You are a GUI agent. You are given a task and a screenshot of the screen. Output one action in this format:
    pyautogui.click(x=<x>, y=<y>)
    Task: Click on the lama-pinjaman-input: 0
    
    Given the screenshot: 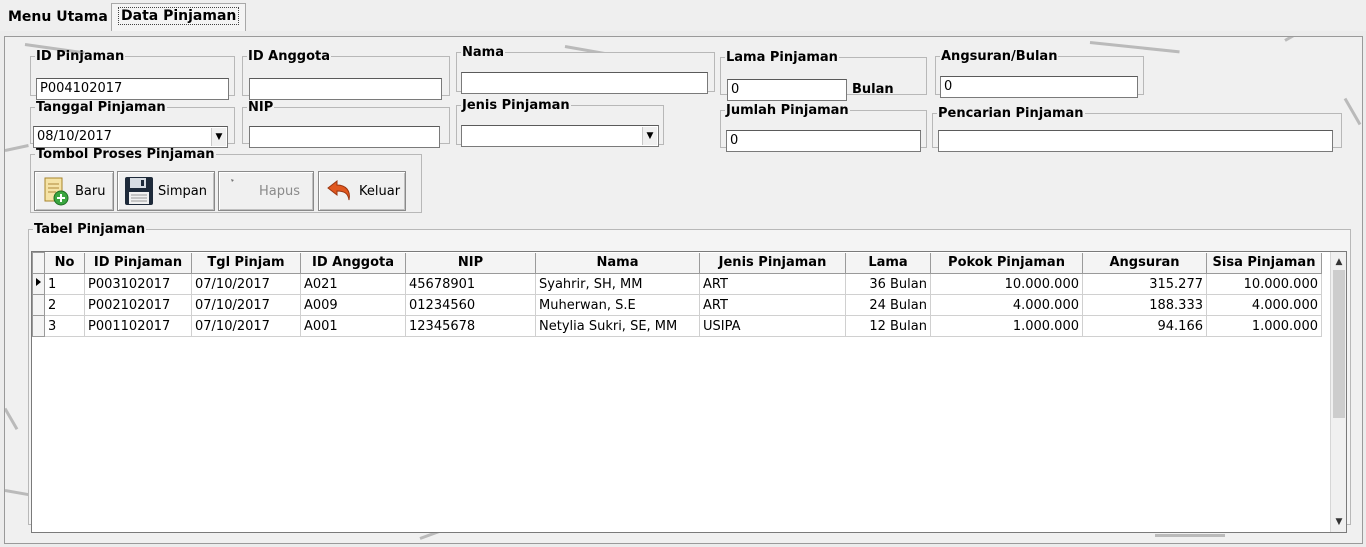 What is the action you would take?
    pyautogui.click(x=787, y=90)
    